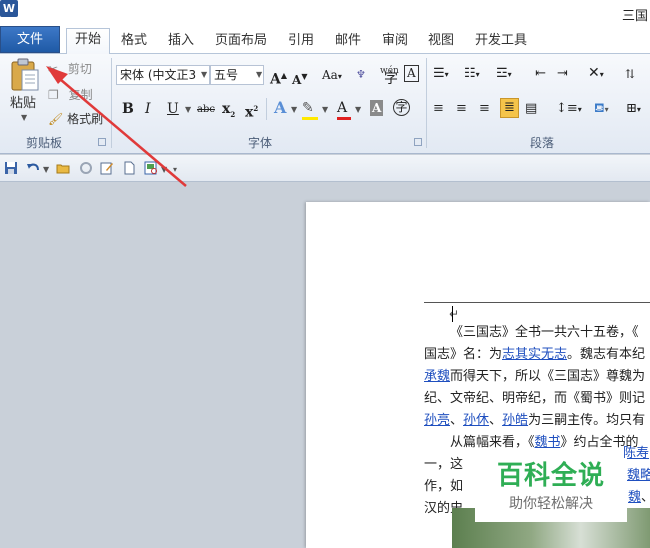  Describe the element at coordinates (23, 104) in the screenshot. I see `paste-button: 粘贴` at that location.